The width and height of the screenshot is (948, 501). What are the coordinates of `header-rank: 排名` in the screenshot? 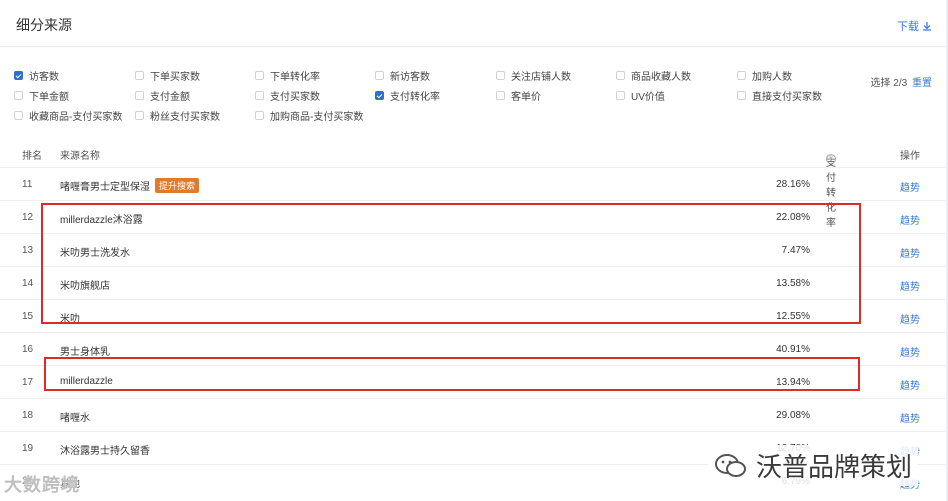 It's located at (32, 156).